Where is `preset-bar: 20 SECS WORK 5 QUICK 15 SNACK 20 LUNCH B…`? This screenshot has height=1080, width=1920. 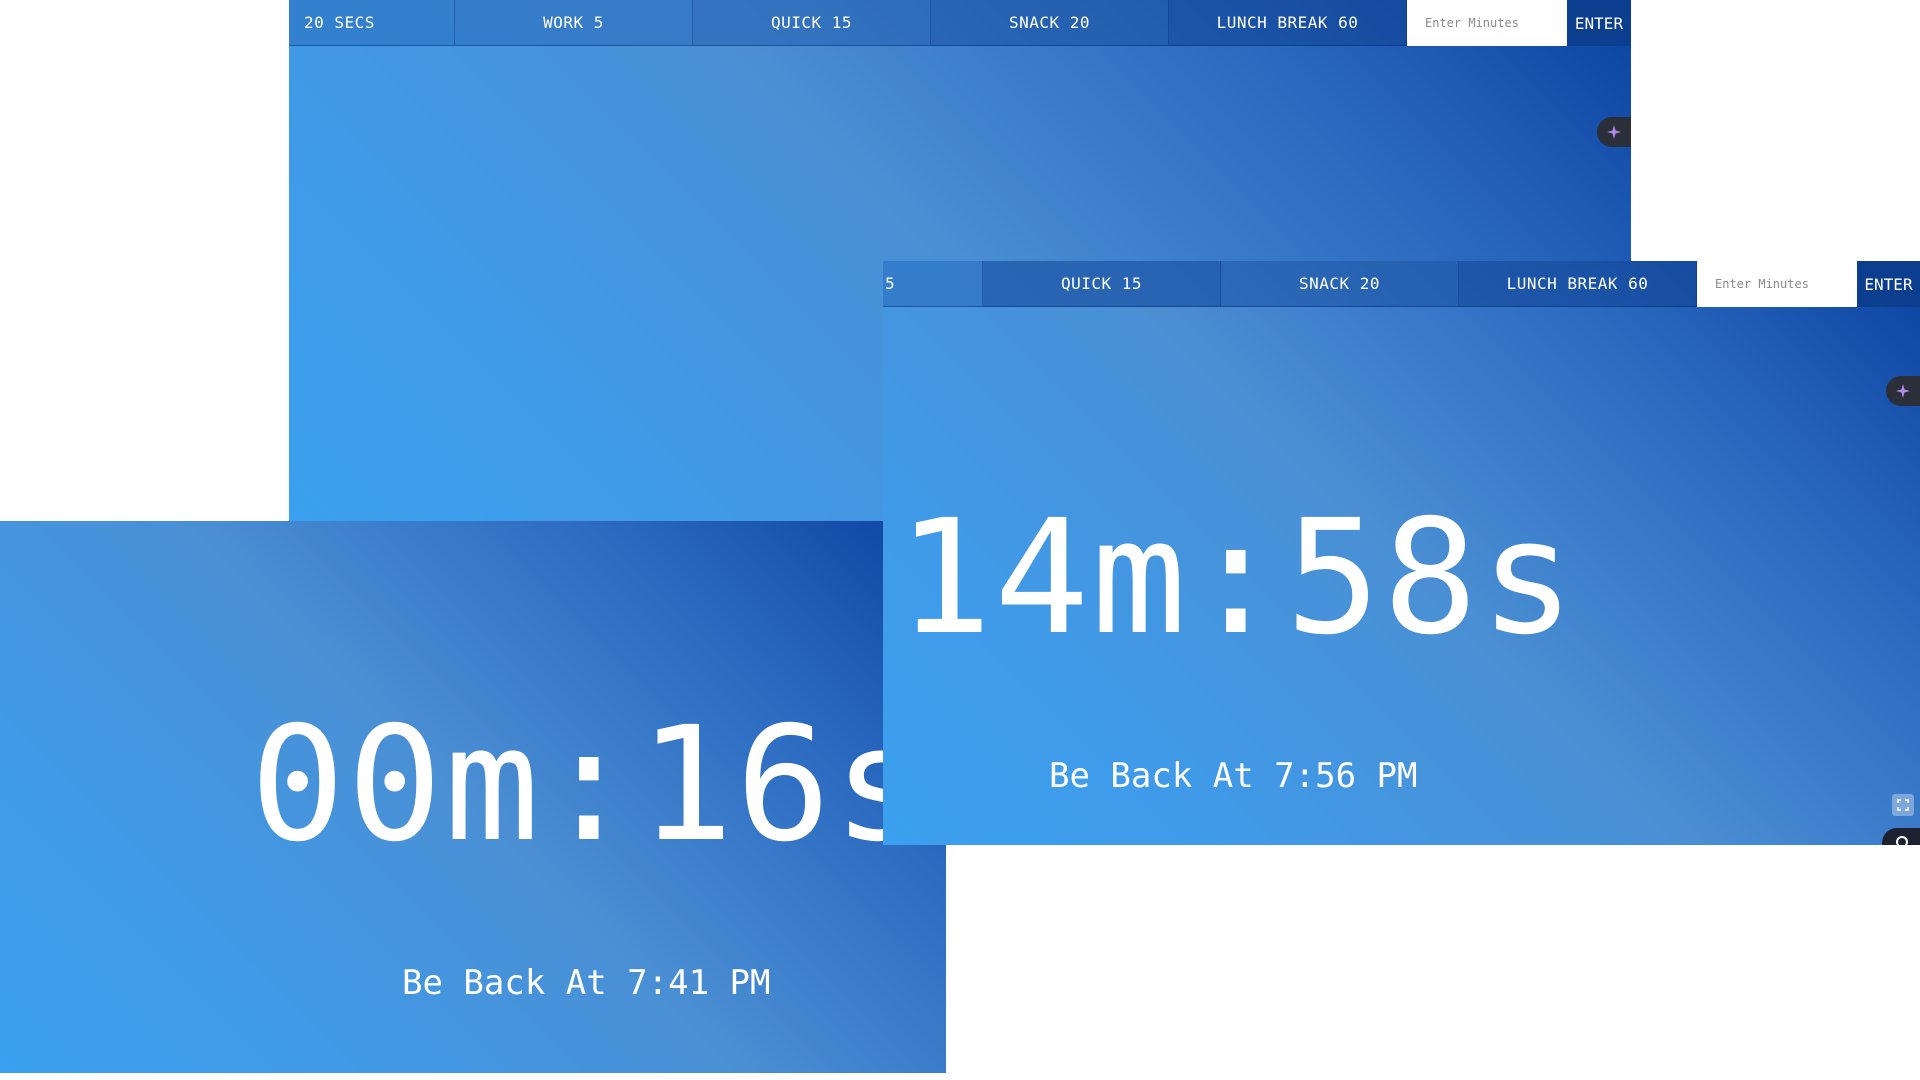 preset-bar: 20 SECS WORK 5 QUICK 15 SNACK 20 LUNCH B… is located at coordinates (960, 23).